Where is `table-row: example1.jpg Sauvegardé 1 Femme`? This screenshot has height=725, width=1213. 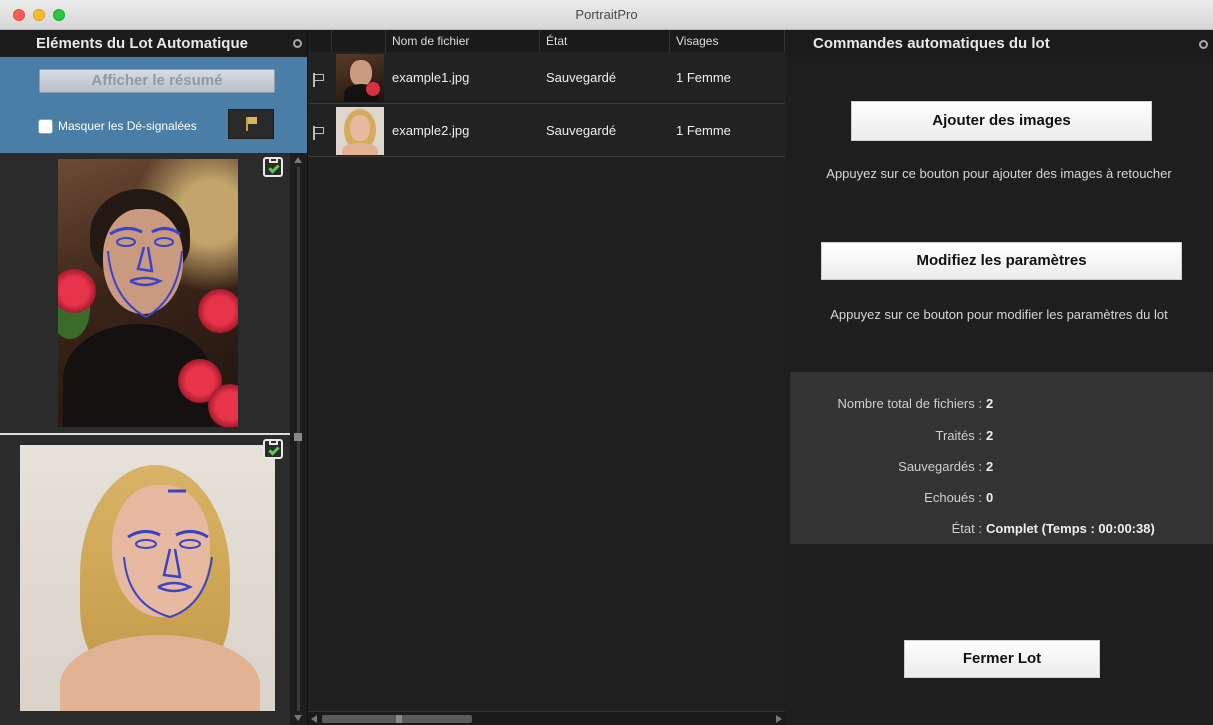
table-row: example1.jpg Sauvegardé 1 Femme is located at coordinates (546, 78).